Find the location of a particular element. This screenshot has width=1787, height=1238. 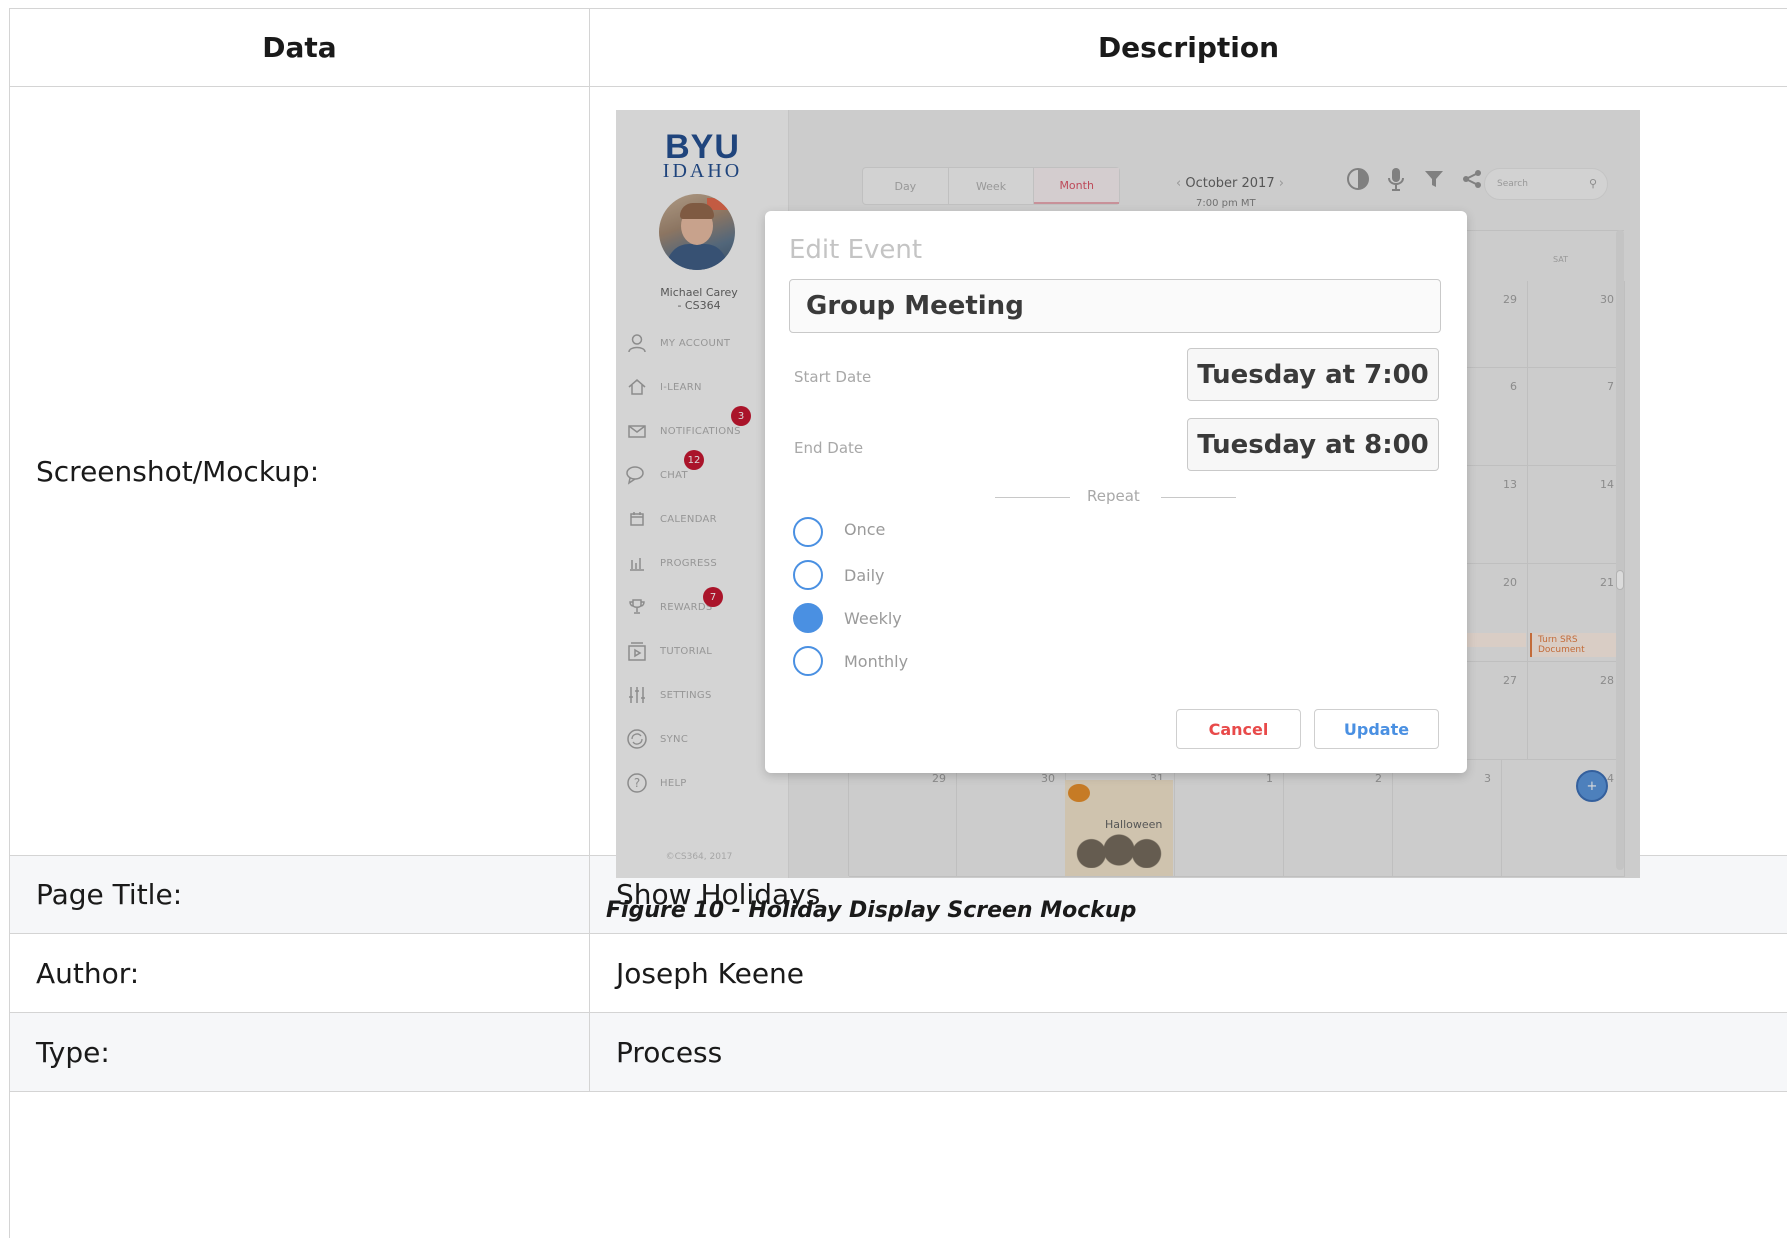

end-date-picker: Tuesday at 8:00 is located at coordinates (1313, 444).